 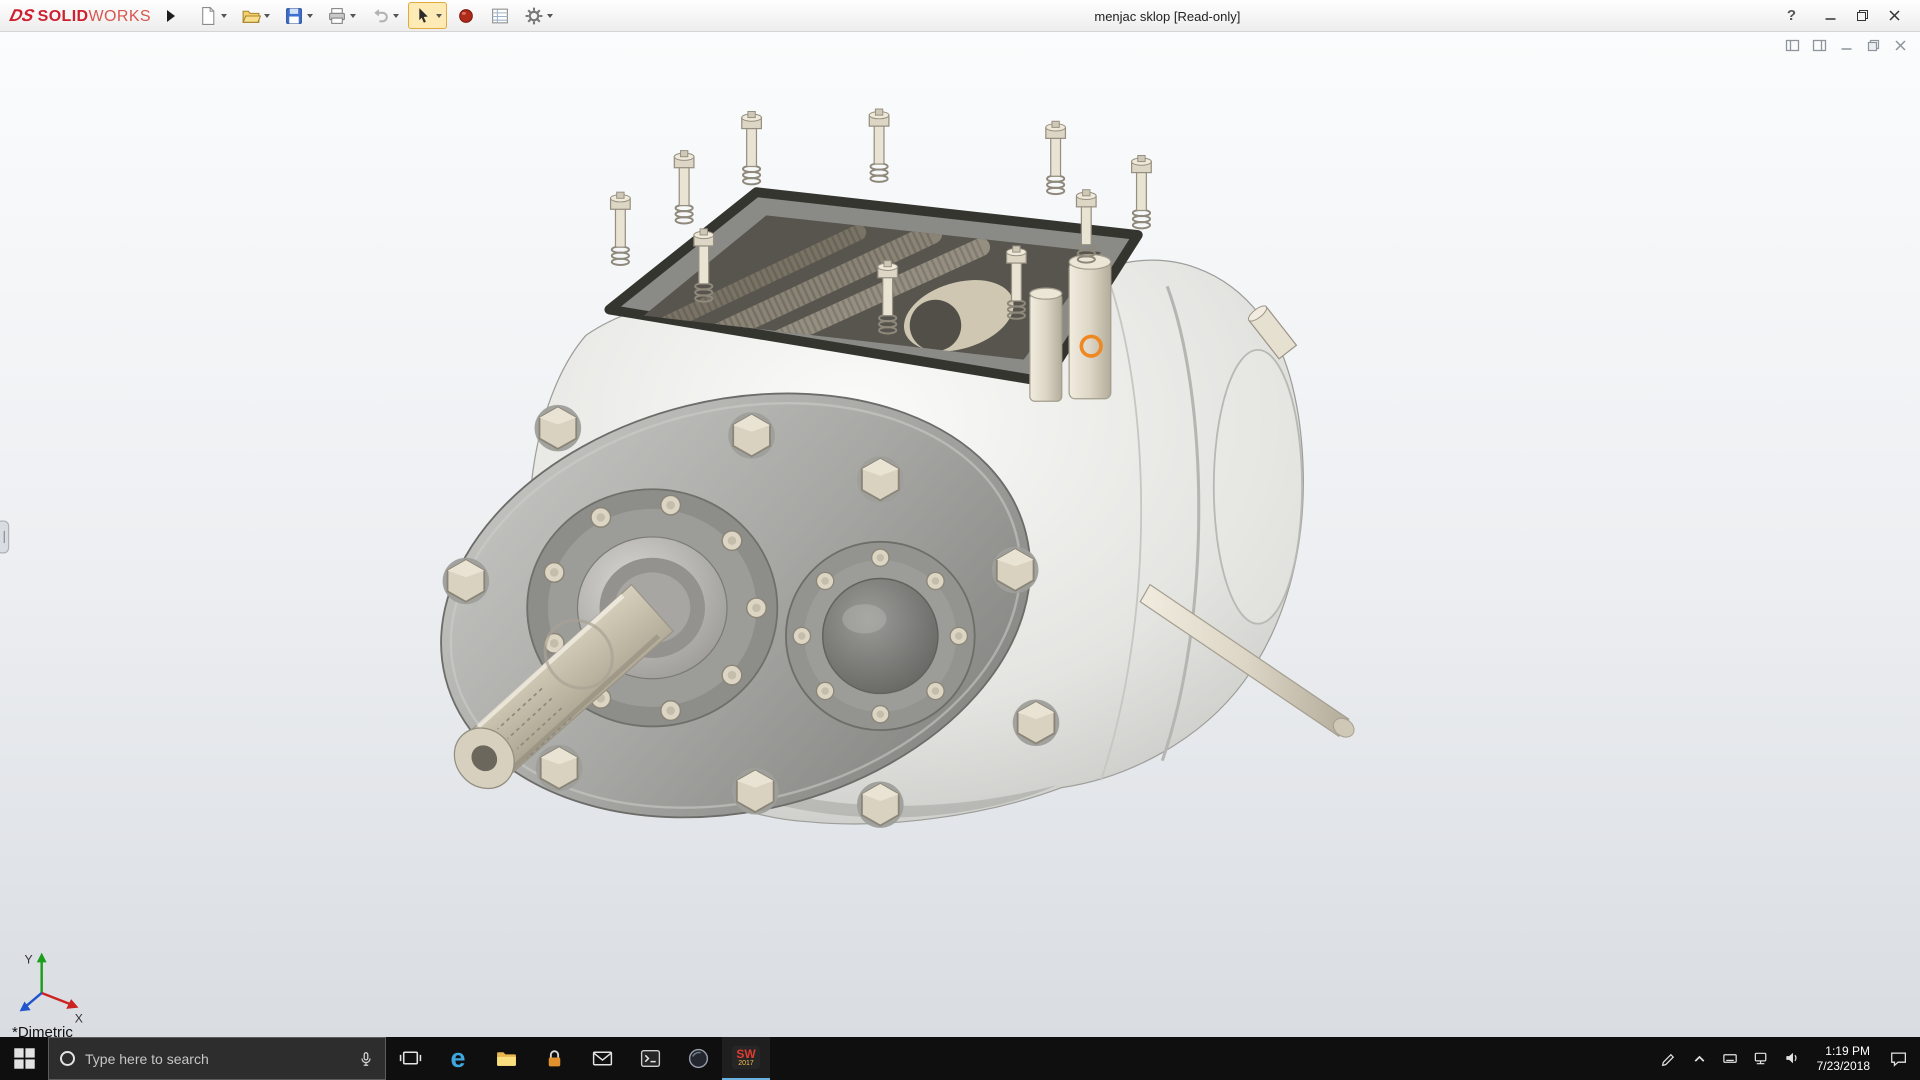 I want to click on sheet-icon, so click(x=500, y=15).